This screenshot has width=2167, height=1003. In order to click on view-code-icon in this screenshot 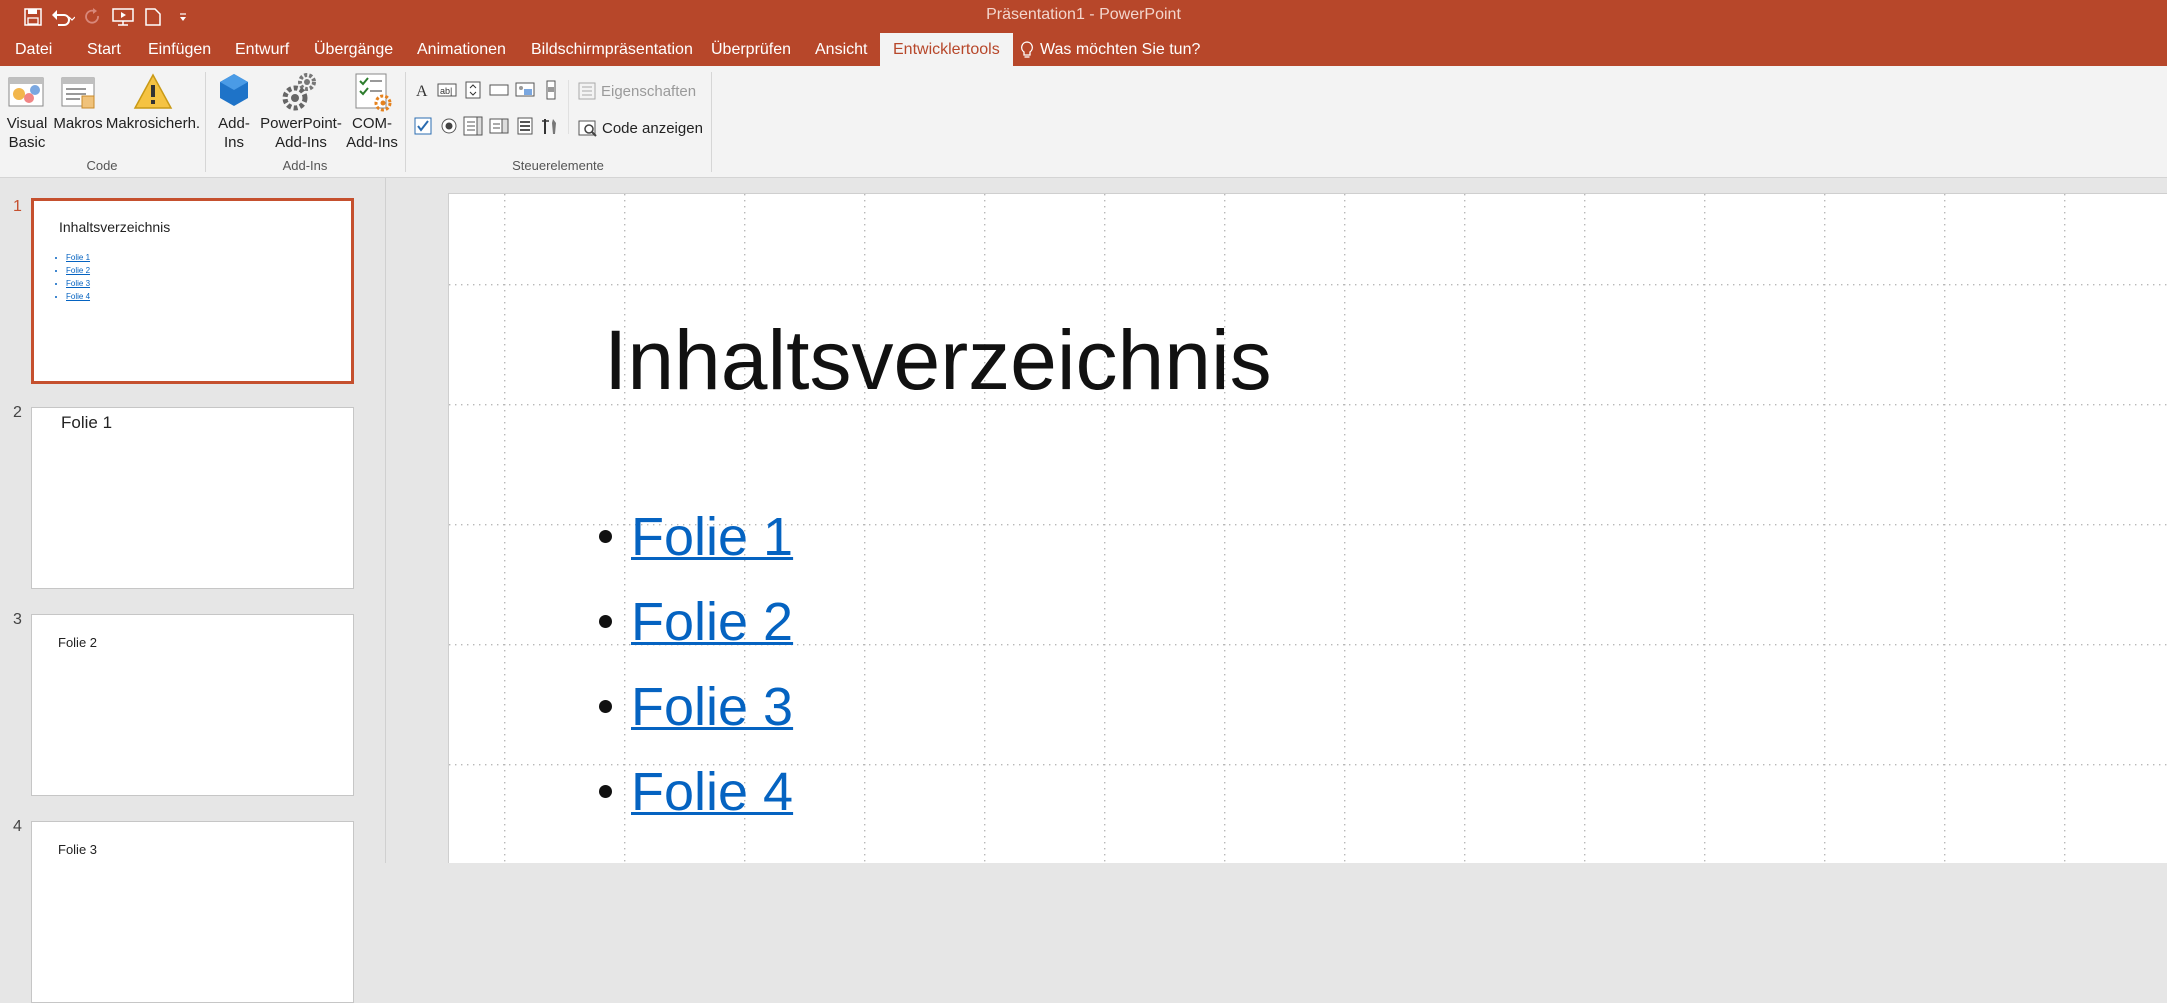, I will do `click(587, 128)`.